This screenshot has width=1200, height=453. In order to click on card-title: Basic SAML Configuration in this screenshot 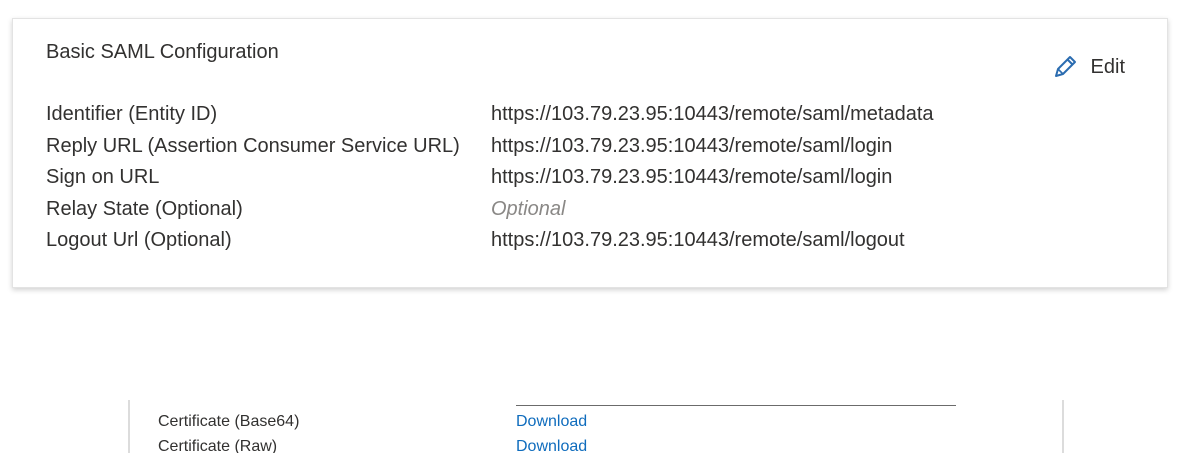, I will do `click(162, 52)`.